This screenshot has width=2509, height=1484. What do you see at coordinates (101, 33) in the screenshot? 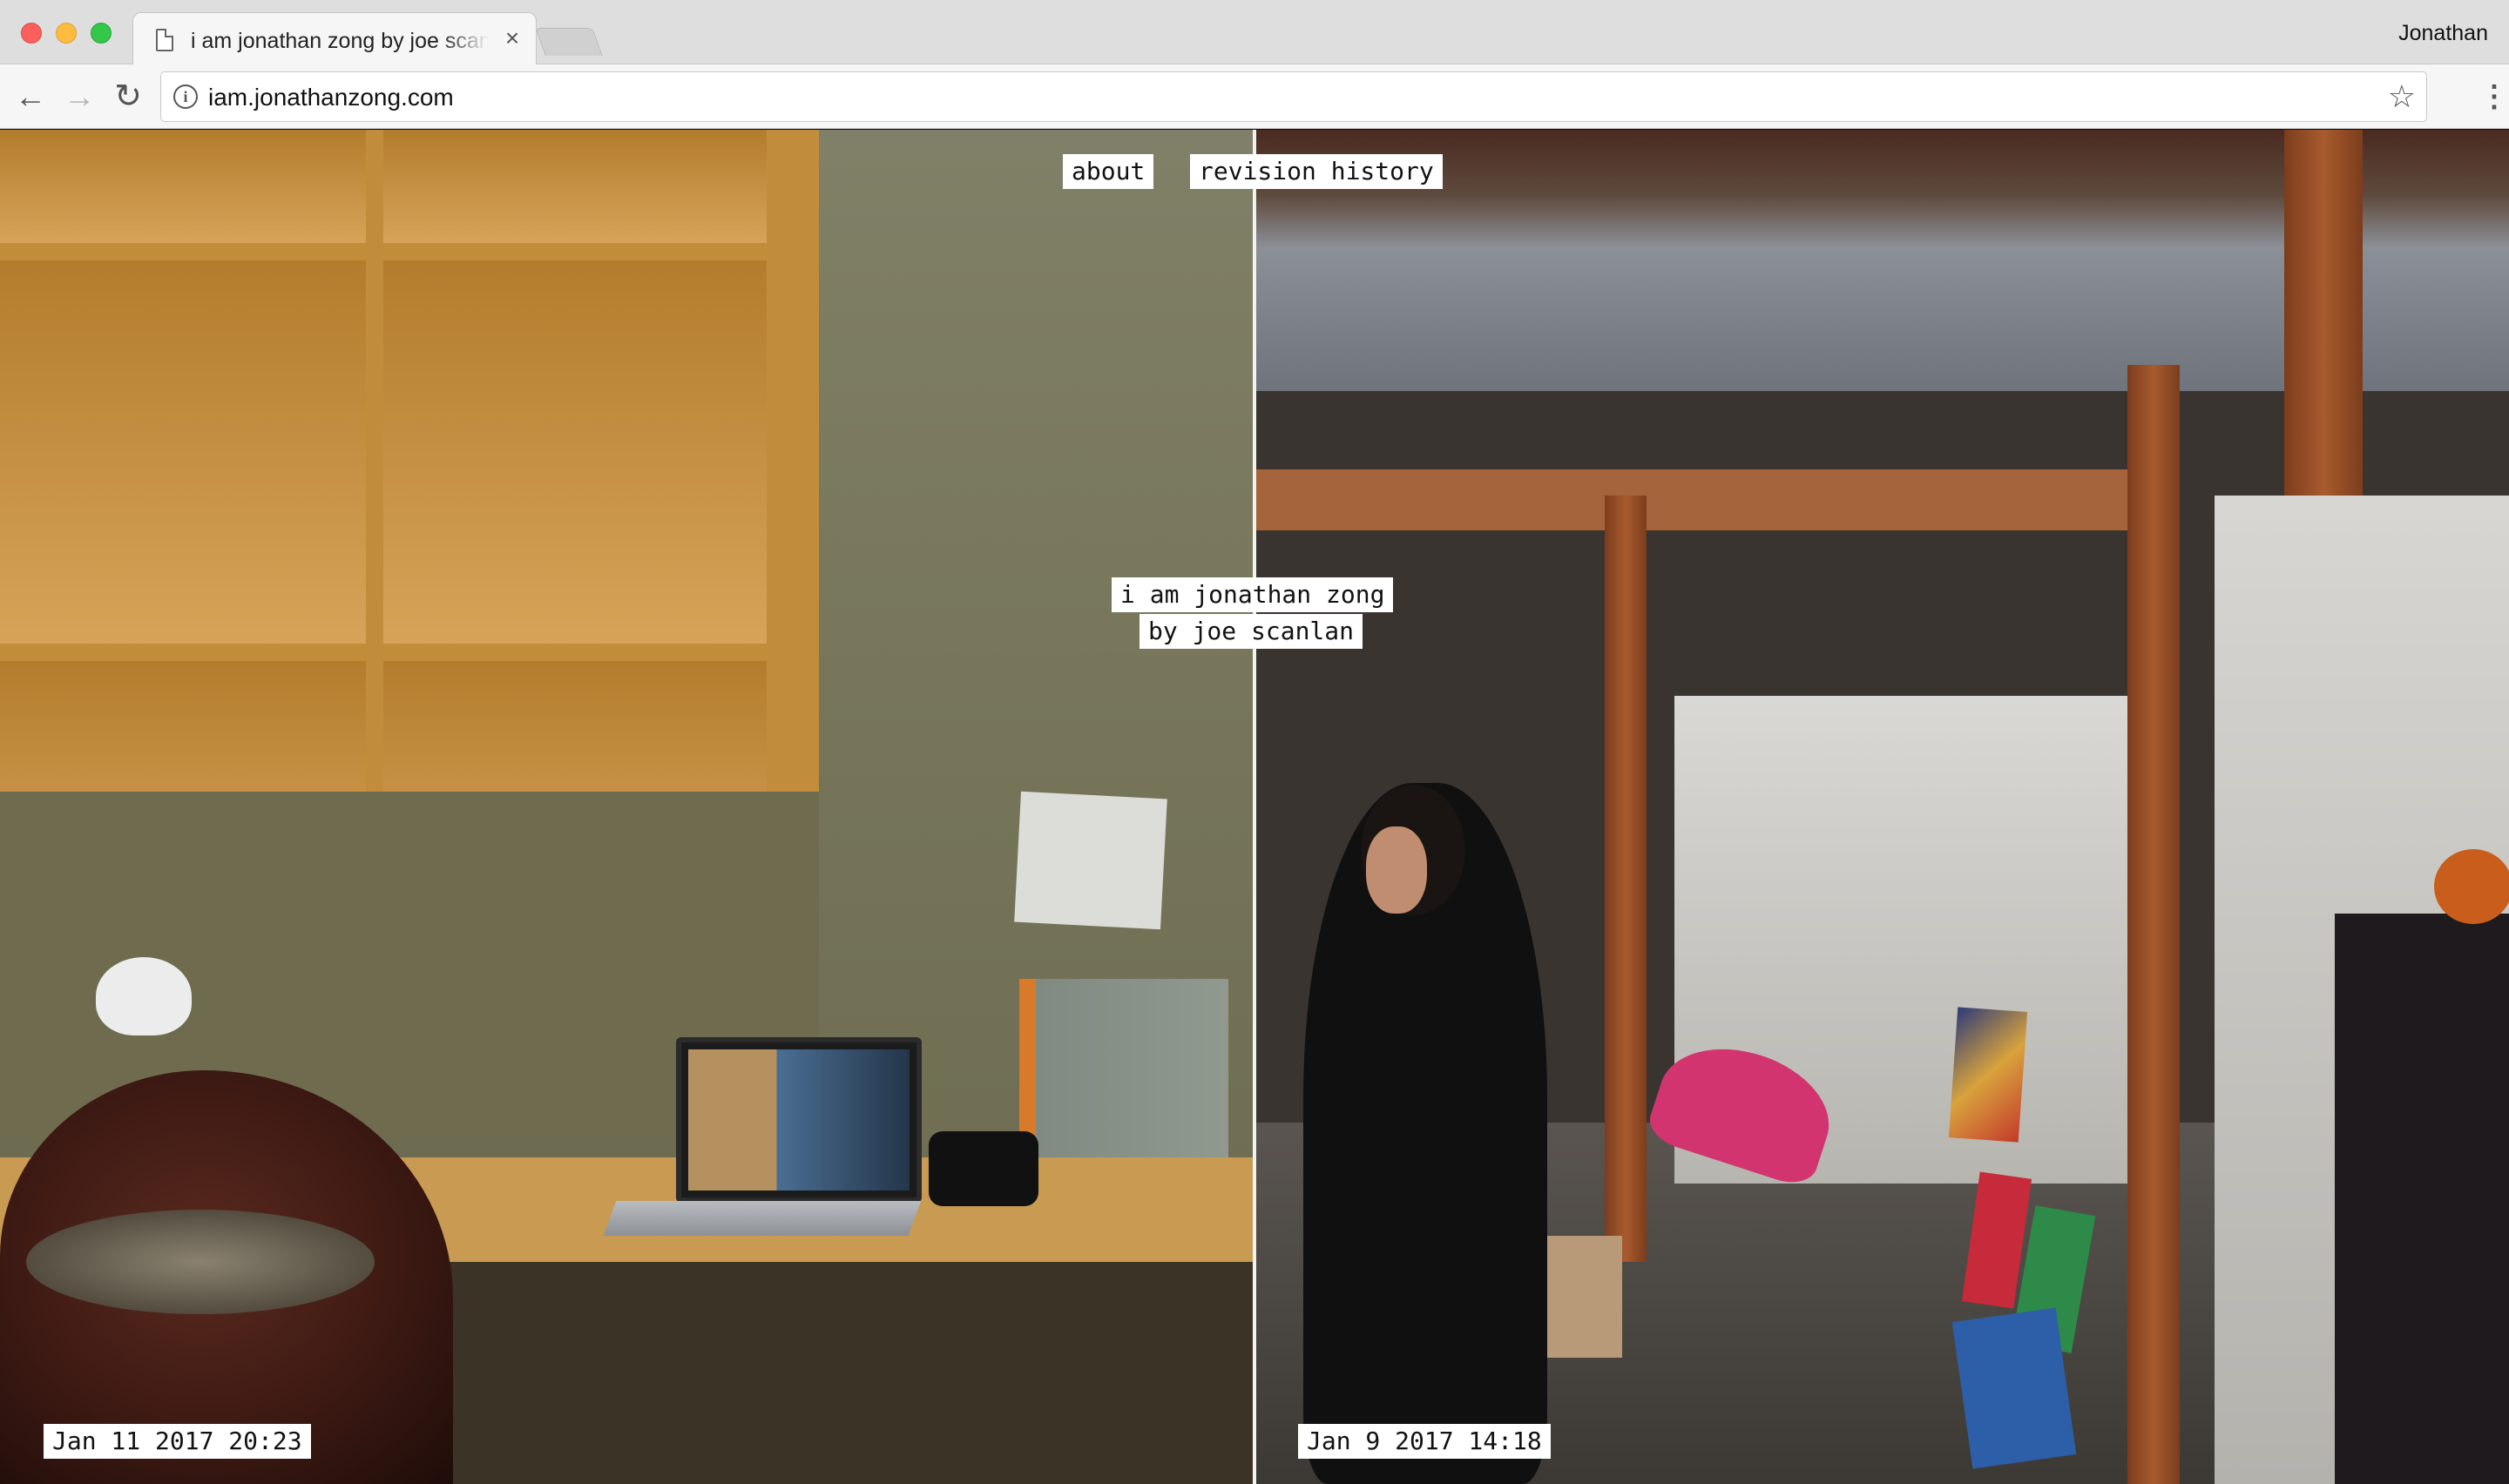
I see `zoom-window-button` at bounding box center [101, 33].